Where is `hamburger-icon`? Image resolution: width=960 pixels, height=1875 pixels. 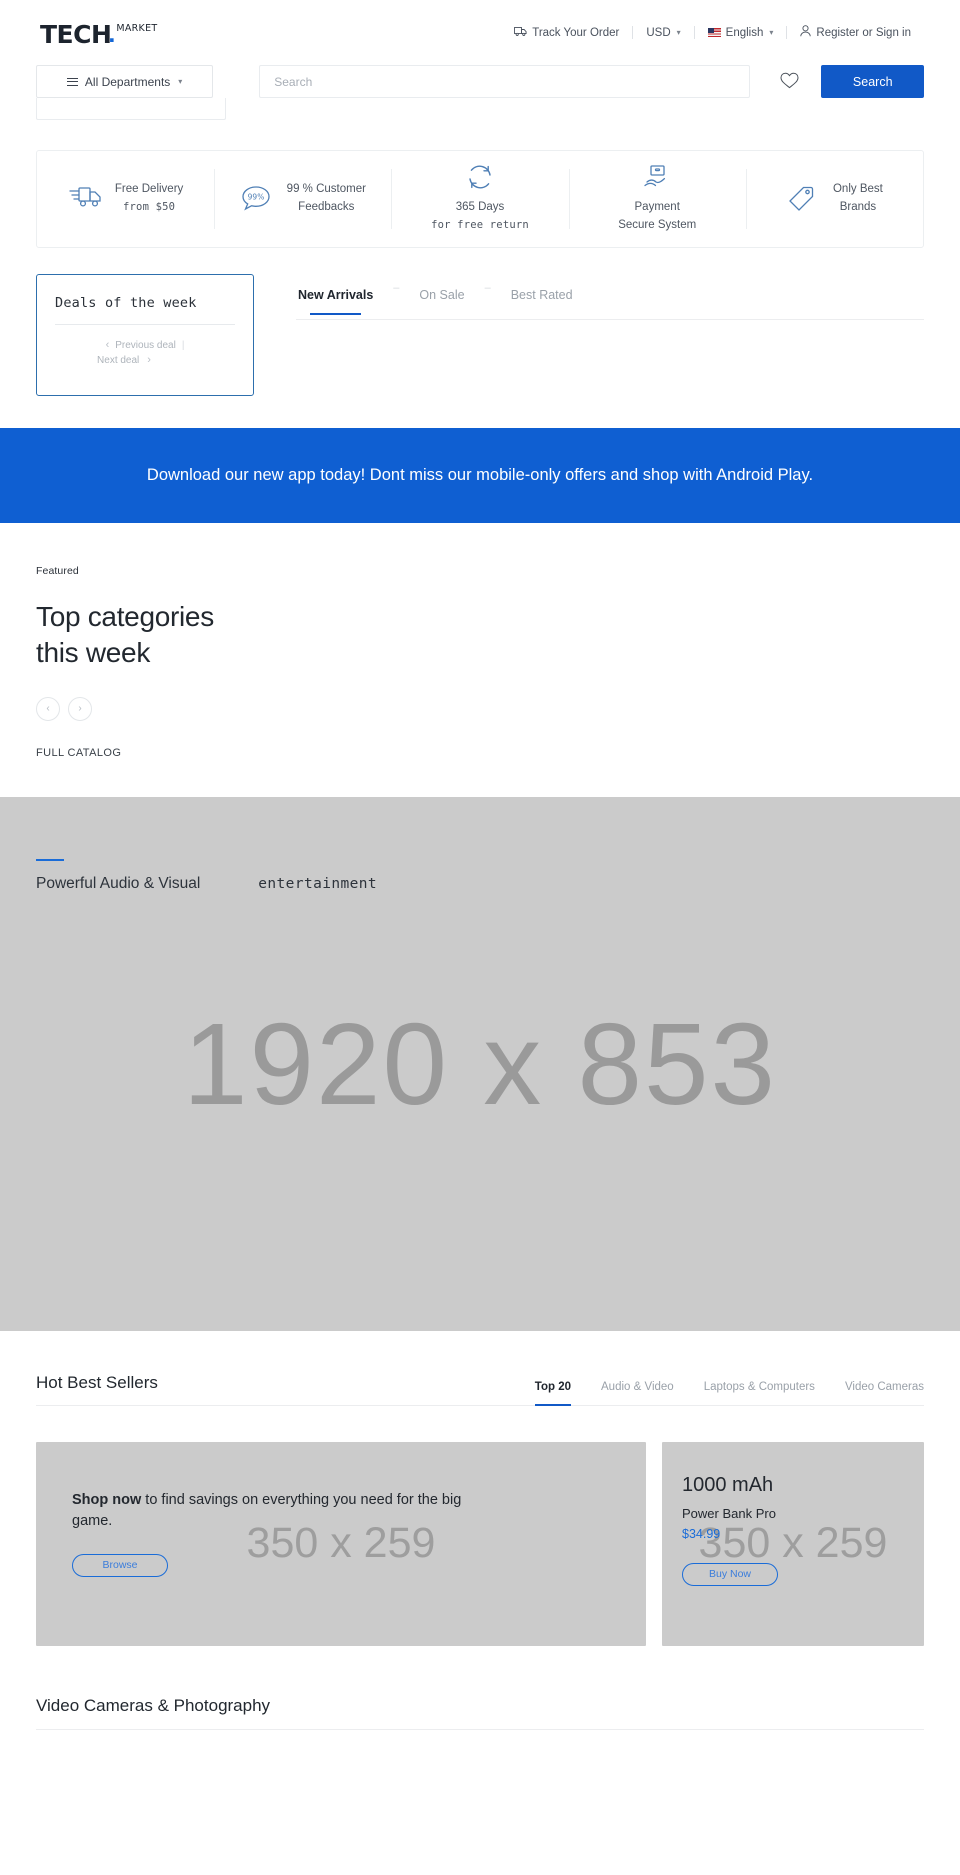
hamburger-icon is located at coordinates (72, 81).